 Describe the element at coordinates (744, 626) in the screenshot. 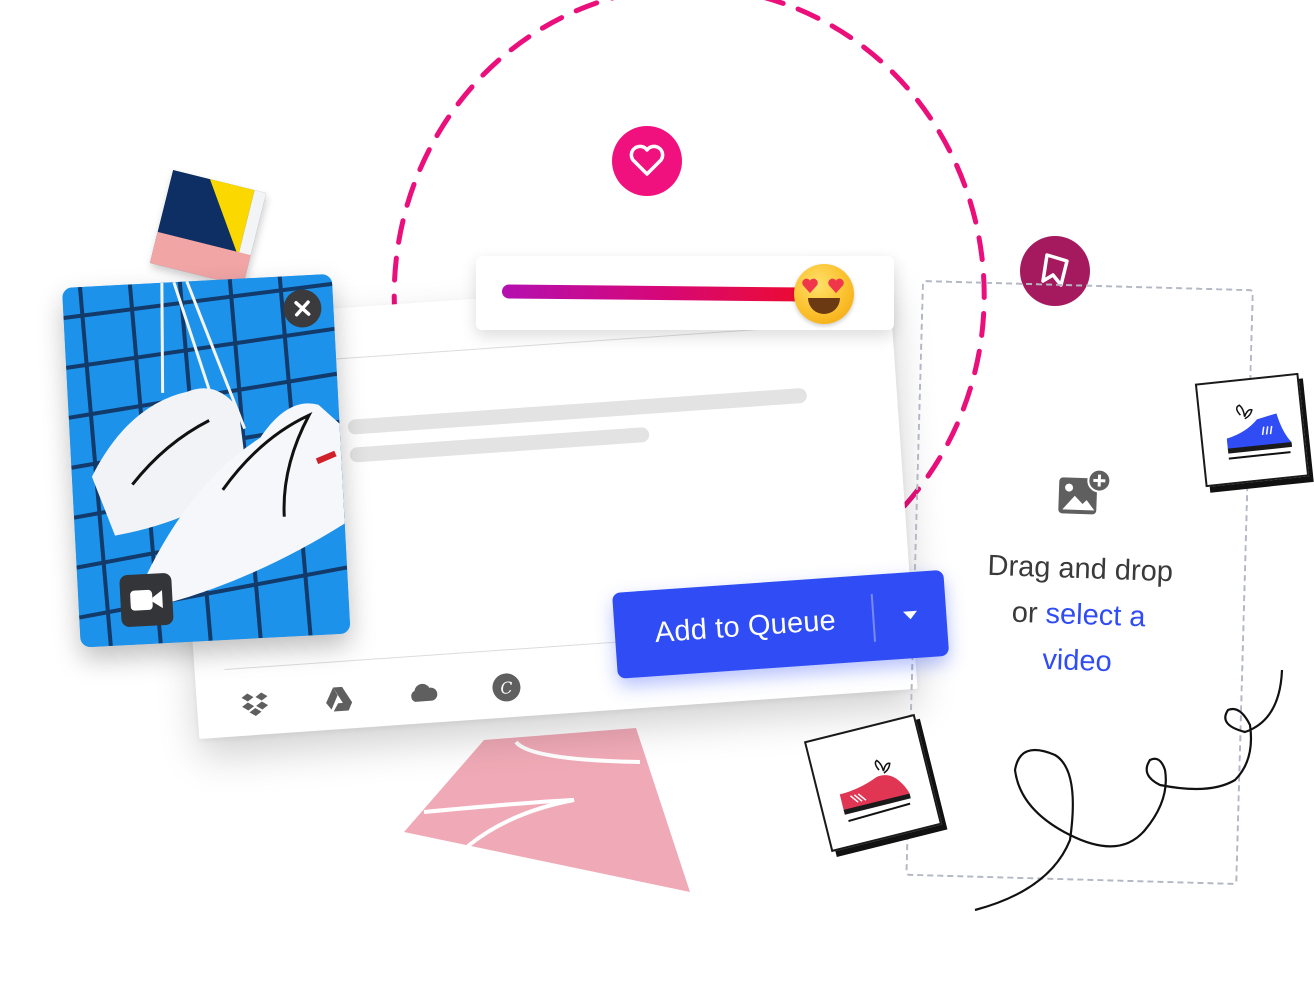

I see `add-to-queue-button: Add to Queue` at that location.